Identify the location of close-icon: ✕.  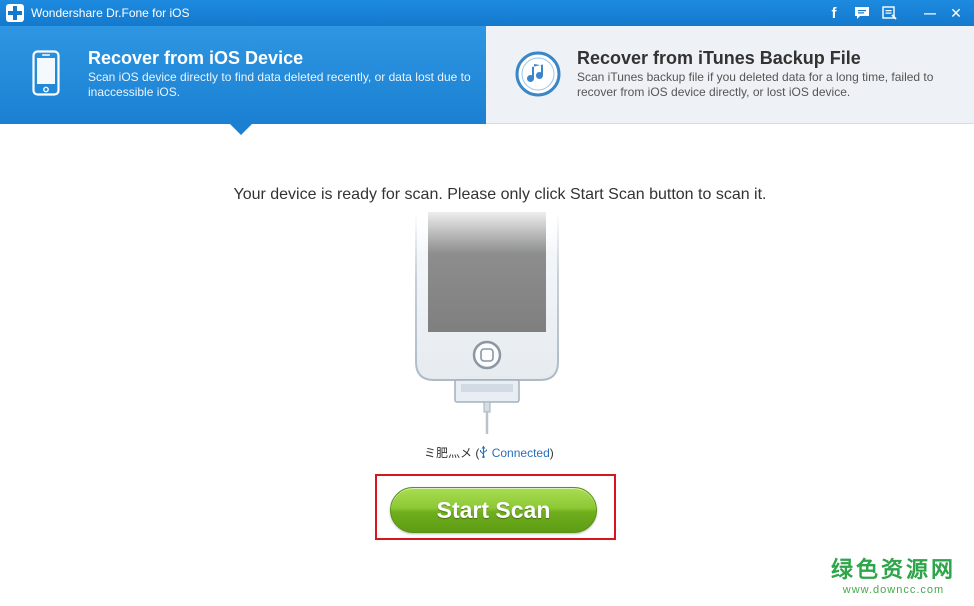
(956, 13).